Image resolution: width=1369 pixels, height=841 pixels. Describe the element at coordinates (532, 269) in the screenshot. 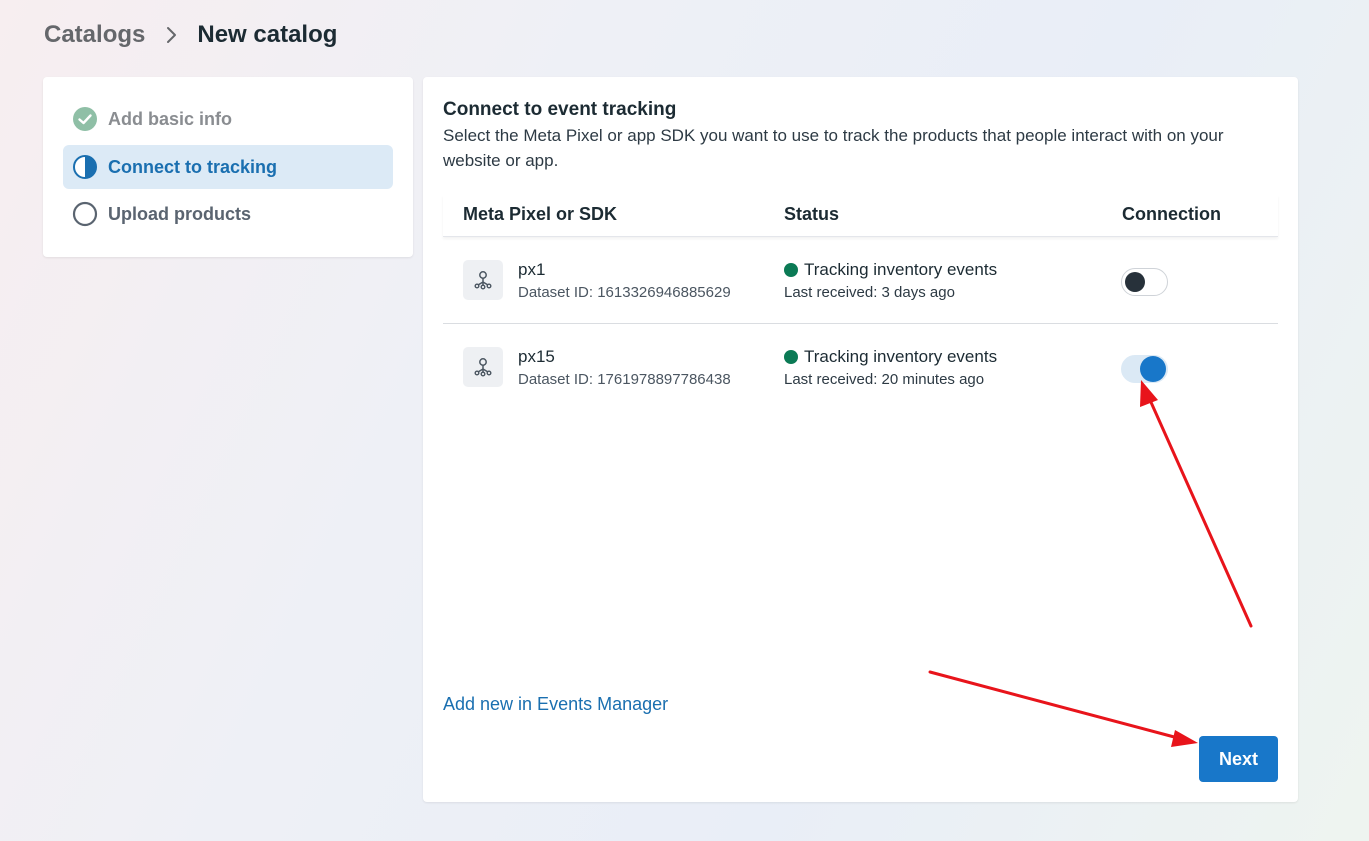

I see `pixel-name: px1` at that location.